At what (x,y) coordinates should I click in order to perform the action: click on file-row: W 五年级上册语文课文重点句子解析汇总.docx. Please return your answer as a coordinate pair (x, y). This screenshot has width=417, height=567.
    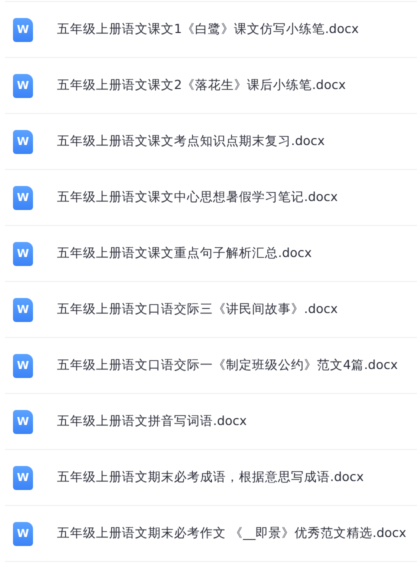
    Looking at the image, I should click on (211, 254).